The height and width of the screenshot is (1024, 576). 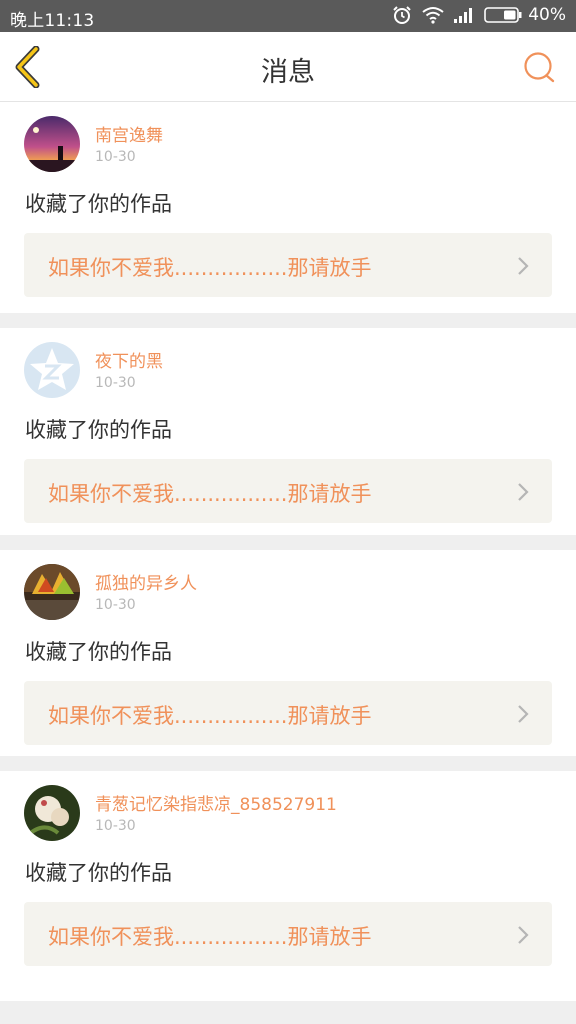 What do you see at coordinates (463, 15) in the screenshot?
I see `signal-icon` at bounding box center [463, 15].